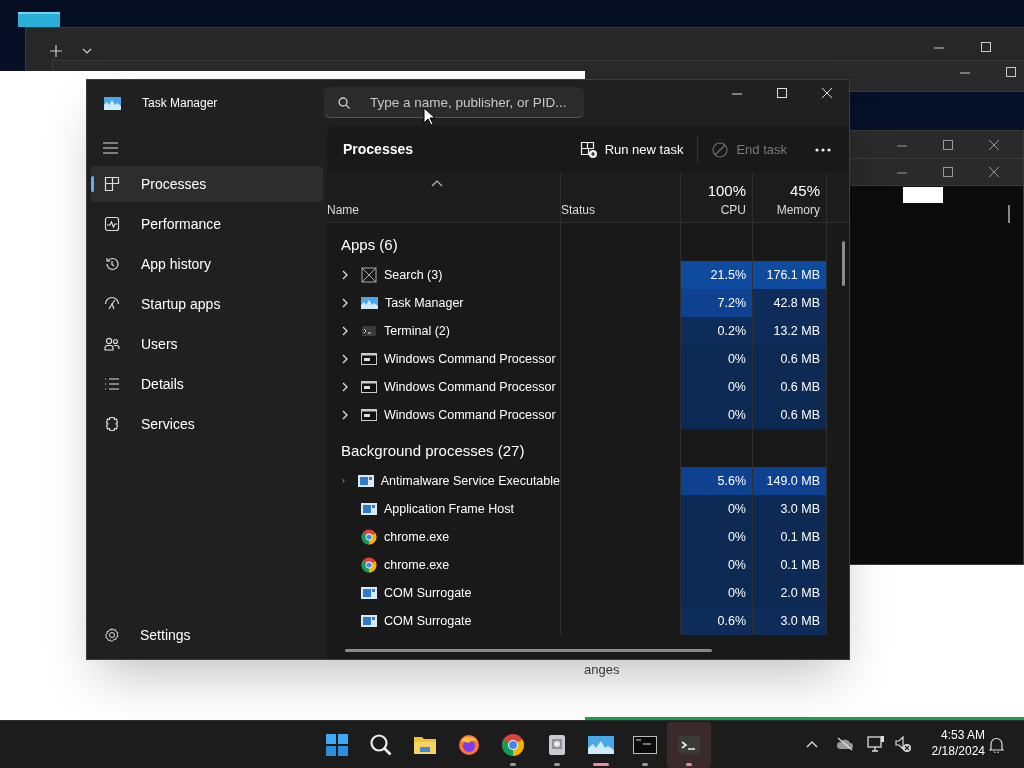 This screenshot has width=1024, height=768. What do you see at coordinates (804, 191) in the screenshot?
I see `column-total: 45%` at bounding box center [804, 191].